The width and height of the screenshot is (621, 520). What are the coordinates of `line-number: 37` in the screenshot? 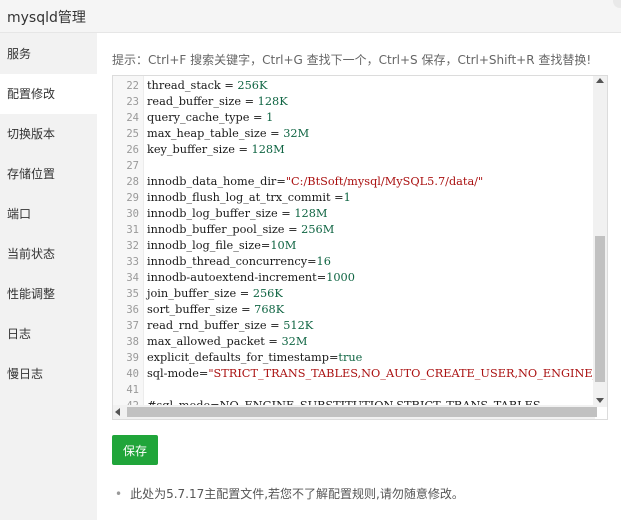 It's located at (132, 326).